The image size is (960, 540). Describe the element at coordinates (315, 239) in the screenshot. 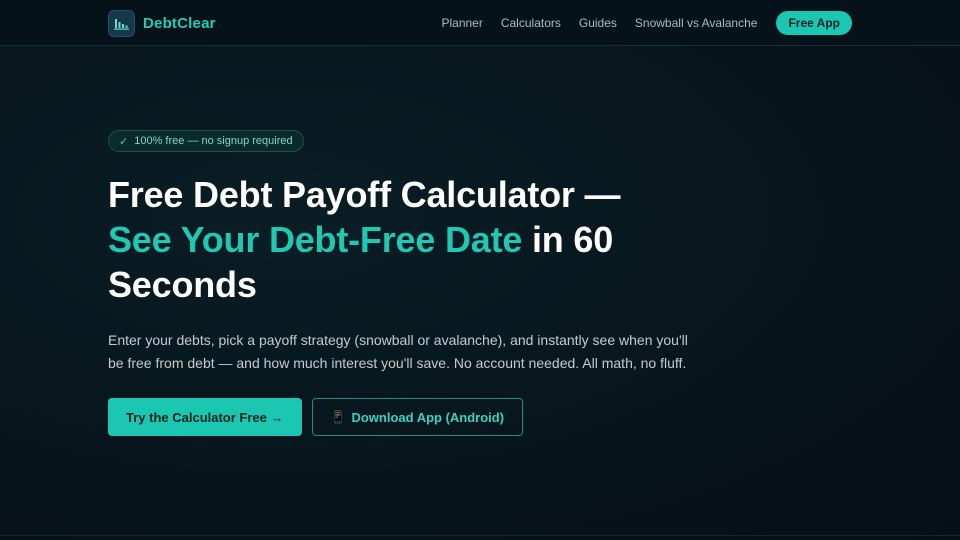

I see `hero-title-accent: See Your Debt-Free Date` at that location.